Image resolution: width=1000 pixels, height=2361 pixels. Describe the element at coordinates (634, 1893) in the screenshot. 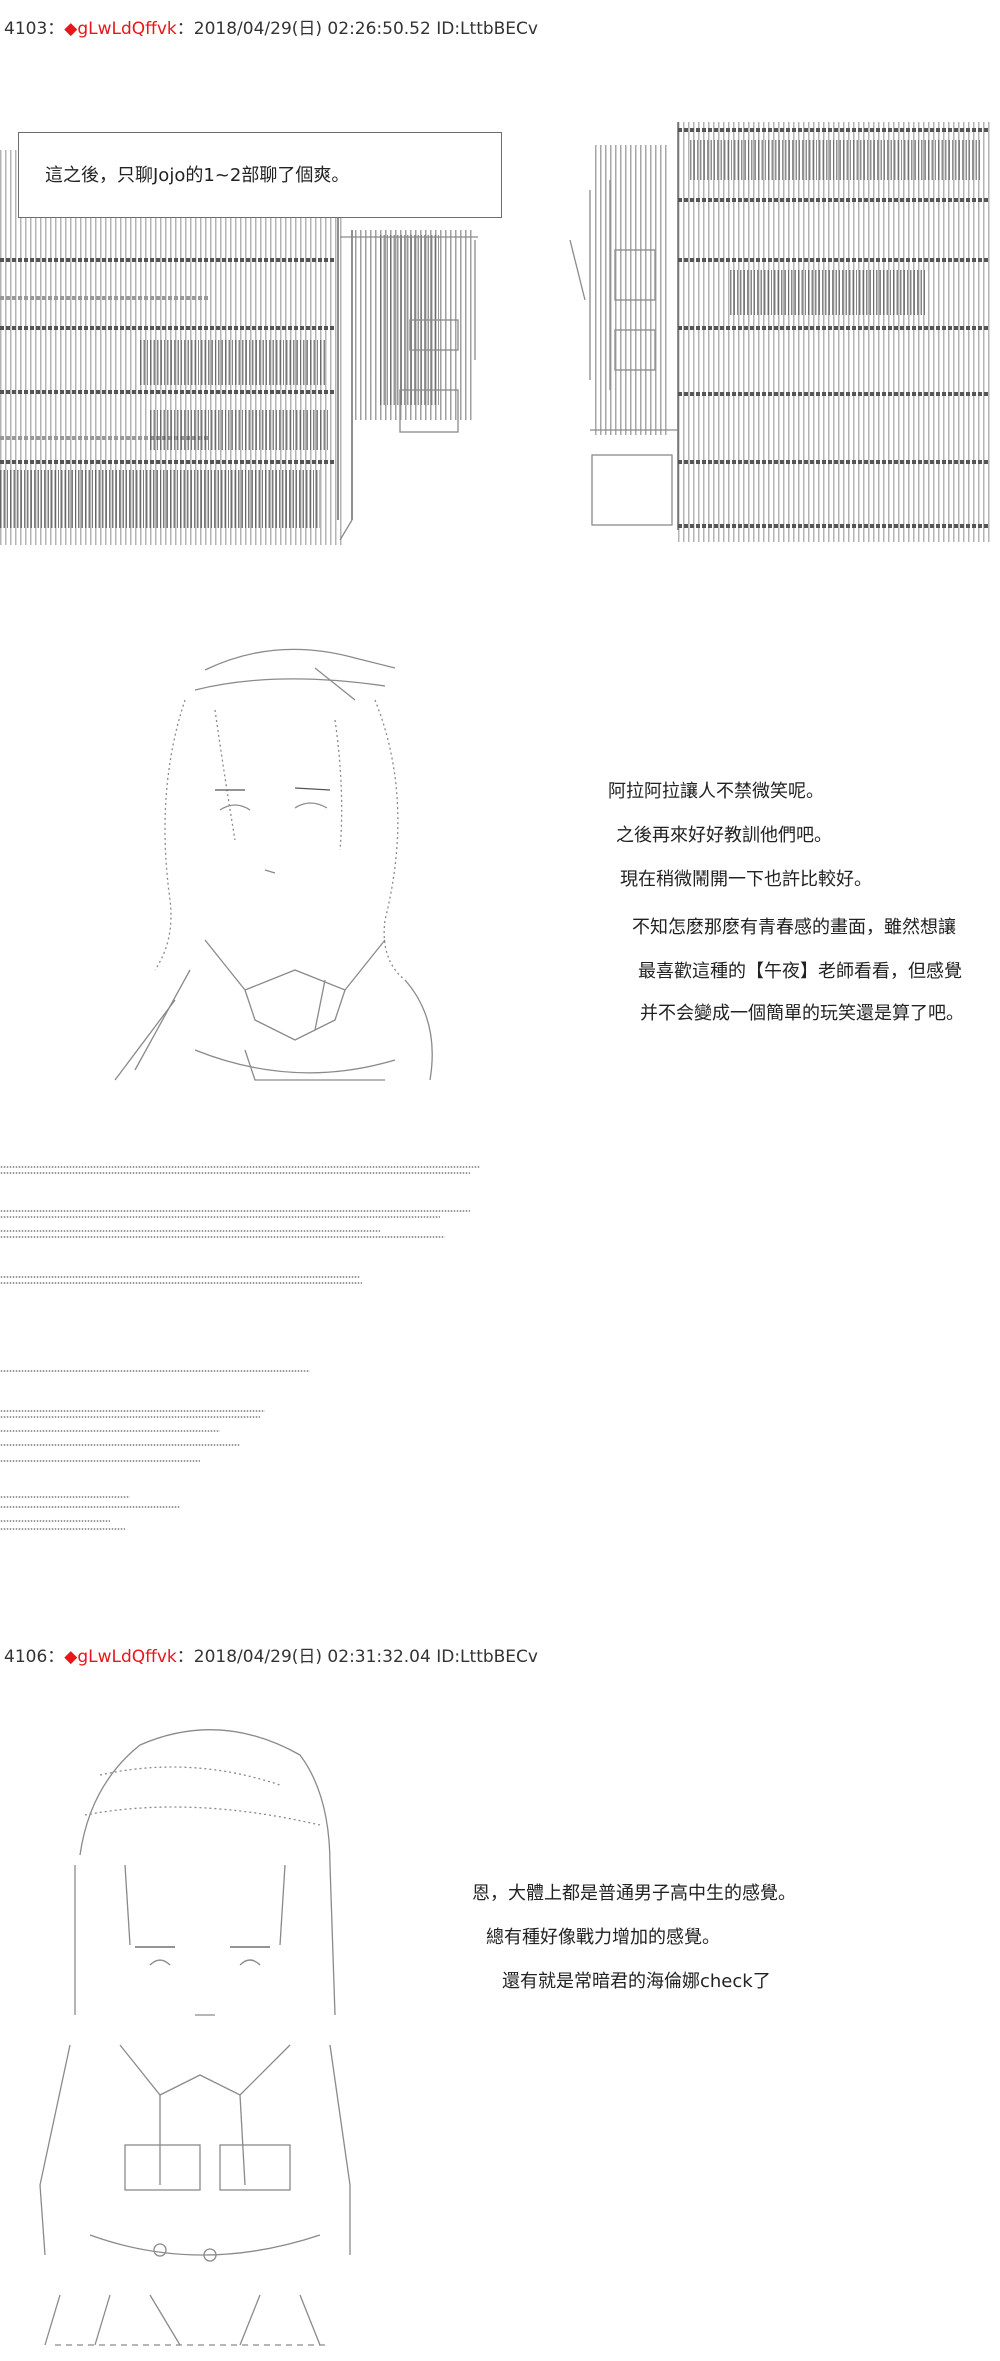

I see `dialog-line: 恩，大體上都是普通男子高中生的感覺。` at that location.